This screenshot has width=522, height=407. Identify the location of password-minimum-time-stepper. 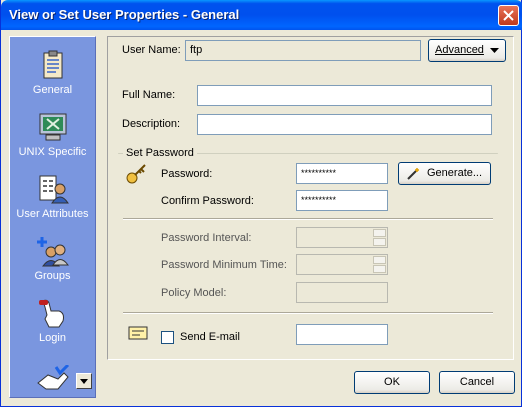
(342, 264).